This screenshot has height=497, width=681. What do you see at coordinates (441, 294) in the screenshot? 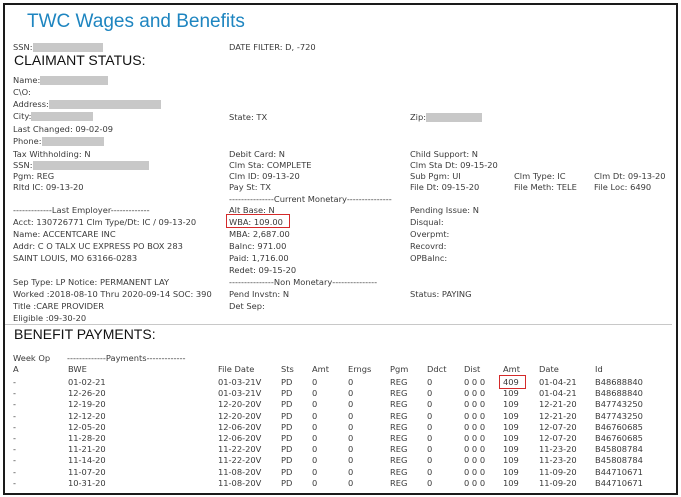
I see `status-field: Status: PAYING` at bounding box center [441, 294].